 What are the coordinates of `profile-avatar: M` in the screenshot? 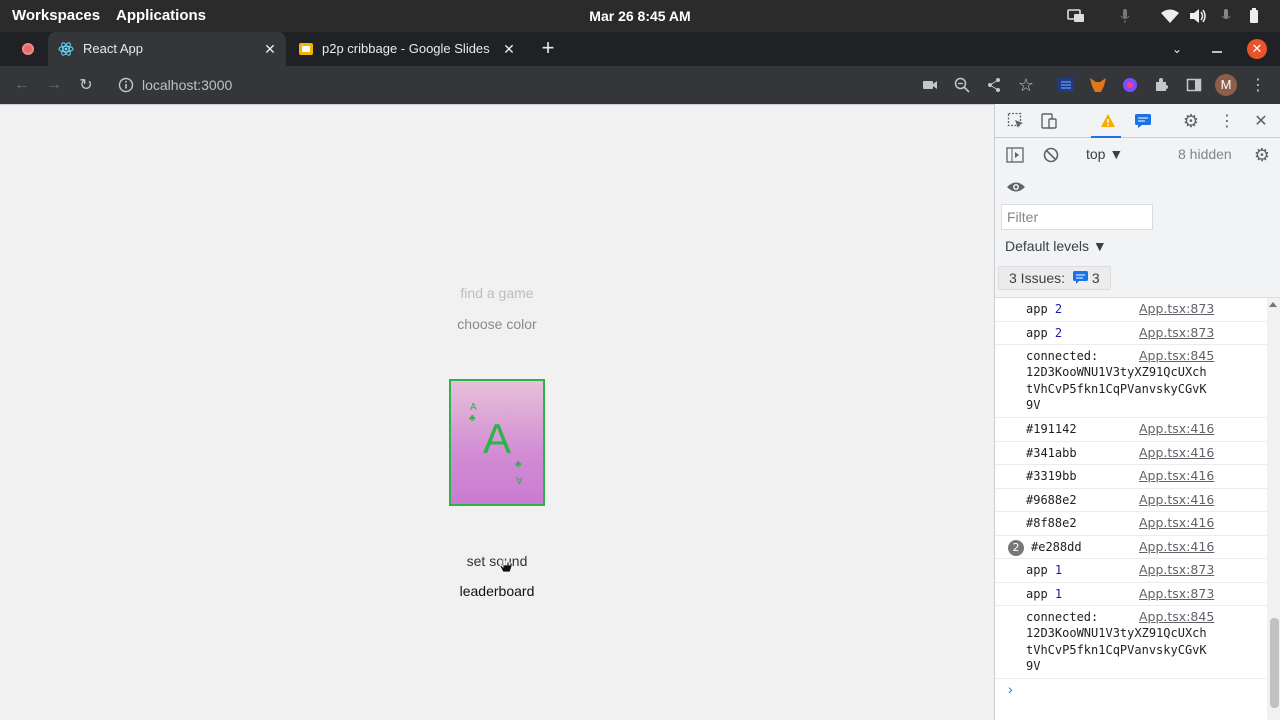 It's located at (1226, 85).